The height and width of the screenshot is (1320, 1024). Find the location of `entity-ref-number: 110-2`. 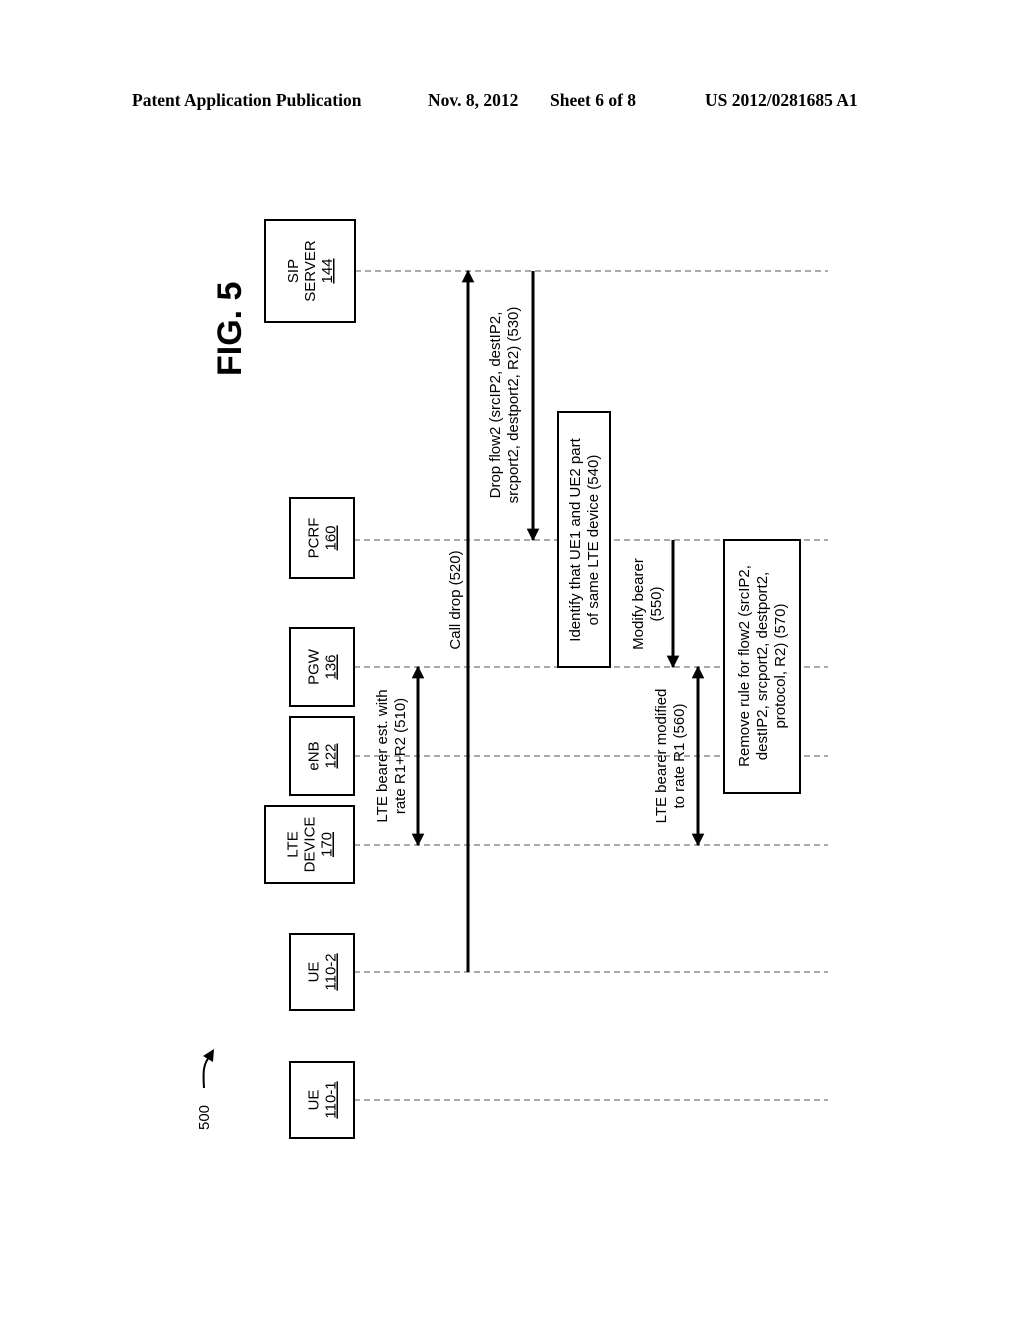

entity-ref-number: 110-2 is located at coordinates (331, 971).